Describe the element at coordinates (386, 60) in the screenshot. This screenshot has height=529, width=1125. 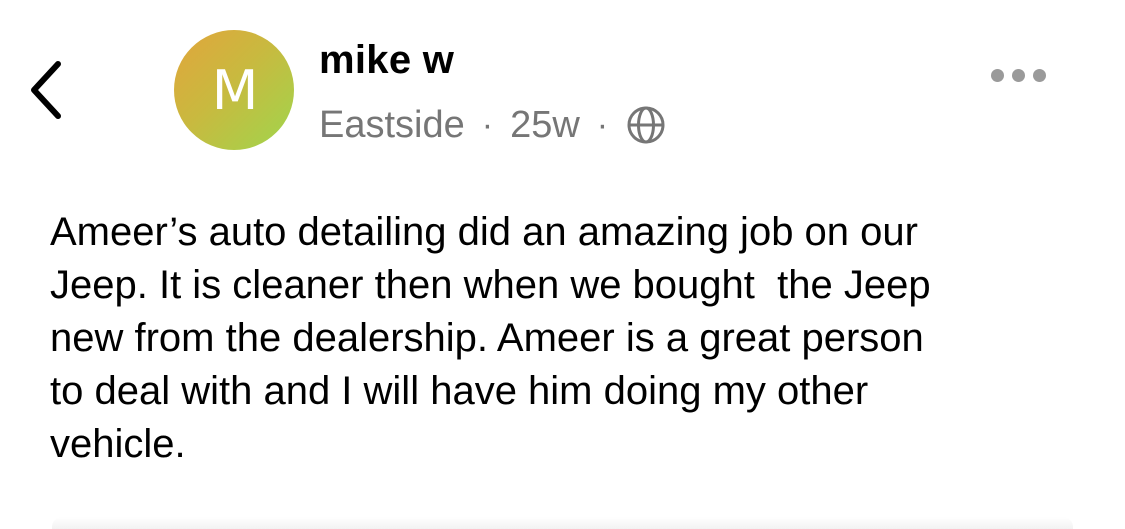
I see `user-name: mike w` at that location.